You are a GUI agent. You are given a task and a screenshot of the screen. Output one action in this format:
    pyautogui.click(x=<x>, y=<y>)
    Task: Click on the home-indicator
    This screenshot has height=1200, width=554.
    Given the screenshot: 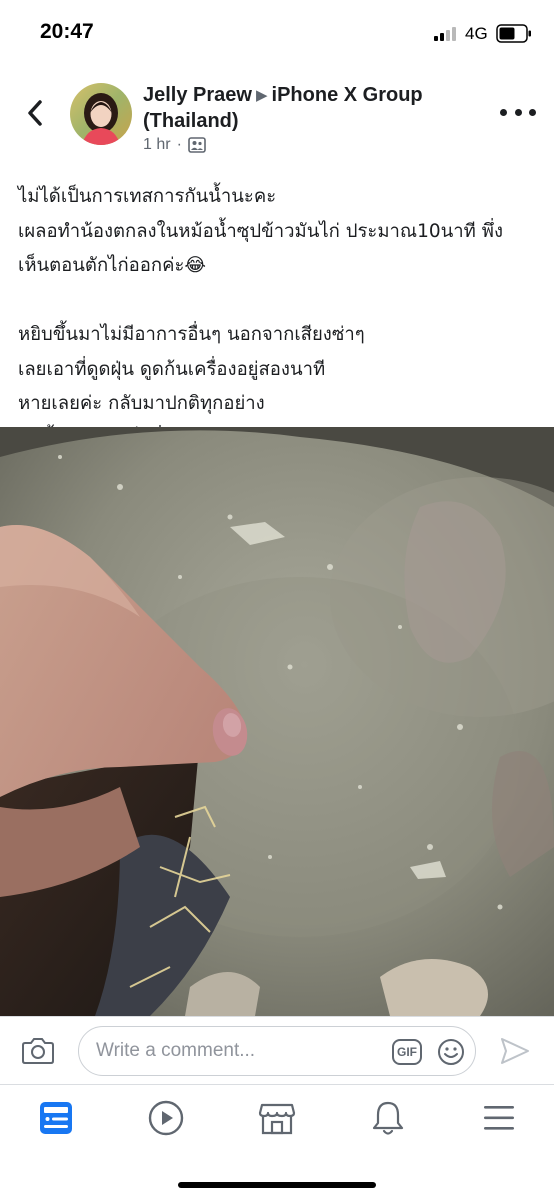 What is the action you would take?
    pyautogui.click(x=277, y=1185)
    